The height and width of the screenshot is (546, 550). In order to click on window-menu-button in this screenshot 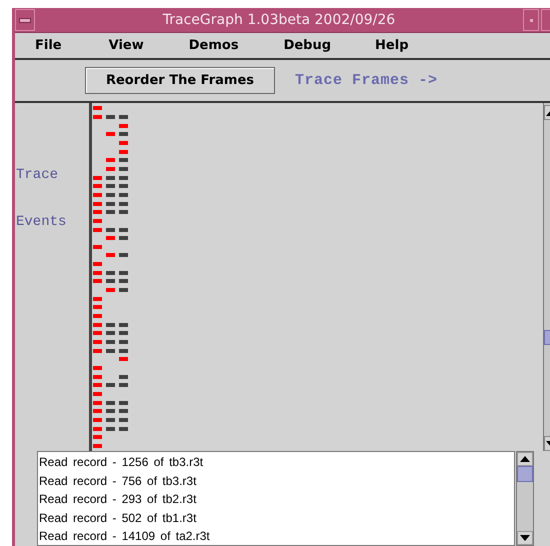, I will do `click(25, 20)`.